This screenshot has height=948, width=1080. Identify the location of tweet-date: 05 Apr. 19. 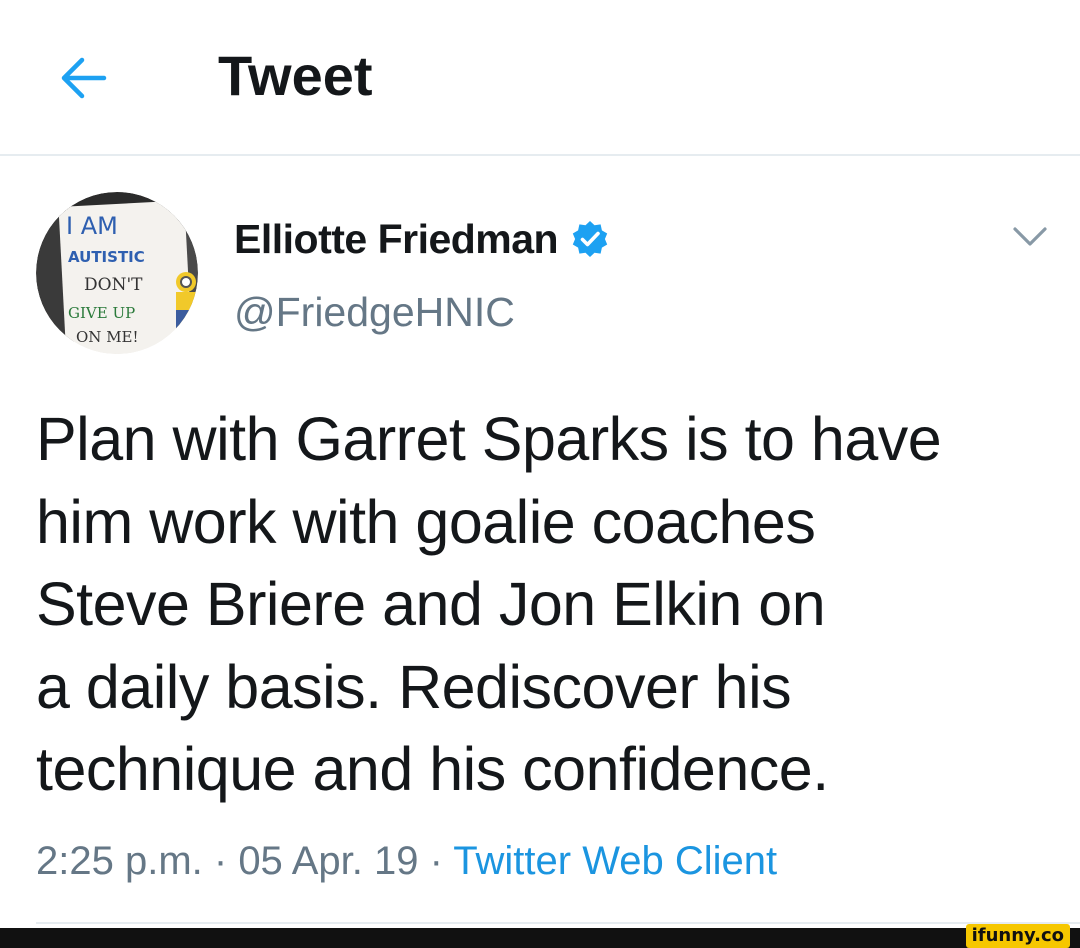
(328, 861).